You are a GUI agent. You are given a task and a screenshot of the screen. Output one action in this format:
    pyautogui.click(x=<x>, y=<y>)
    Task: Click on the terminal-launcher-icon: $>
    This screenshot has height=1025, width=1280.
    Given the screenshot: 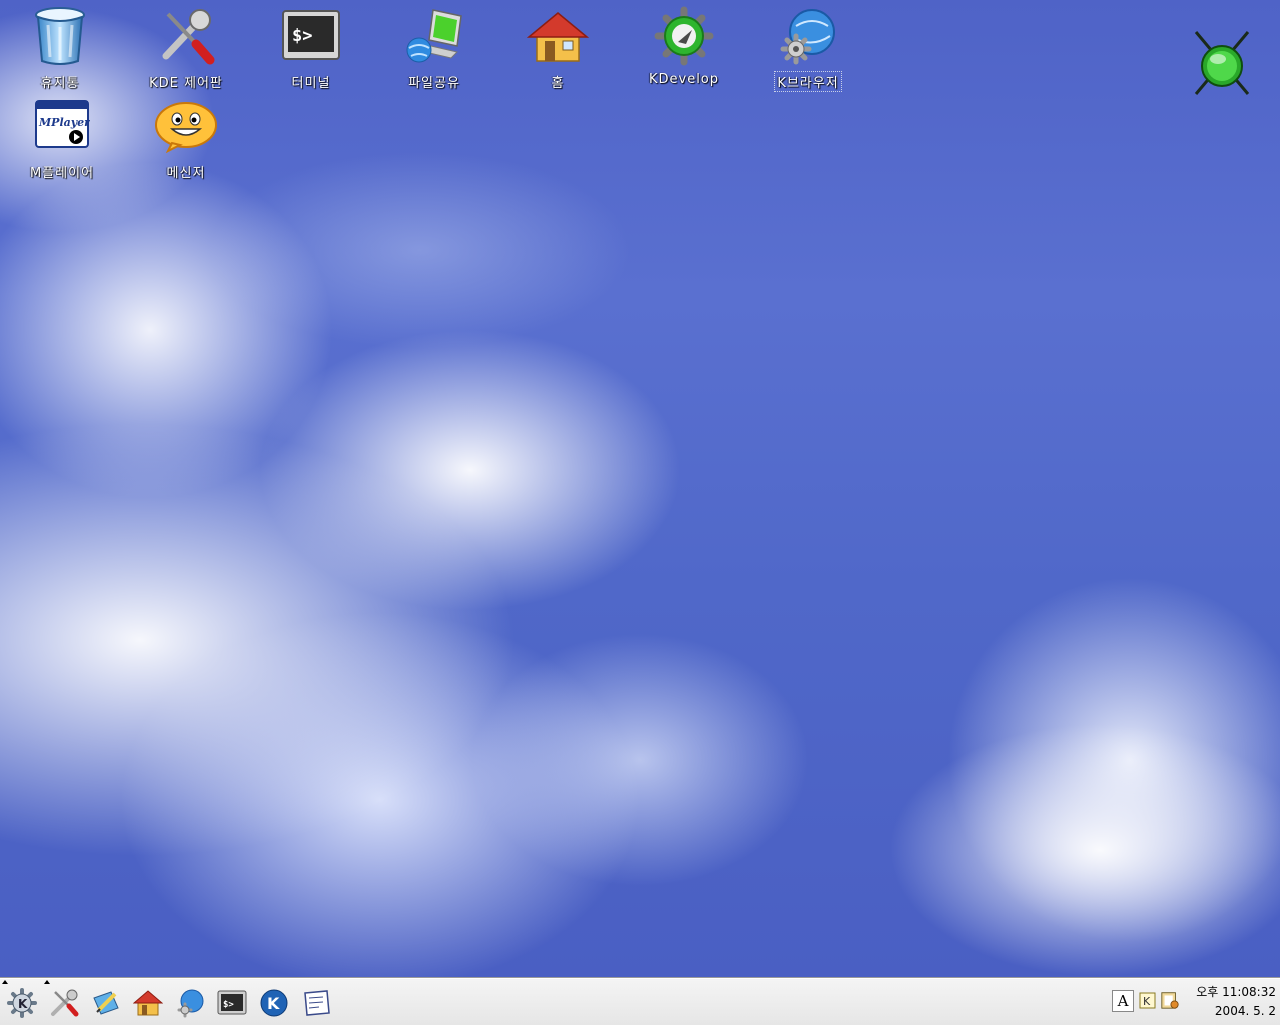 What is the action you would take?
    pyautogui.click(x=232, y=1002)
    